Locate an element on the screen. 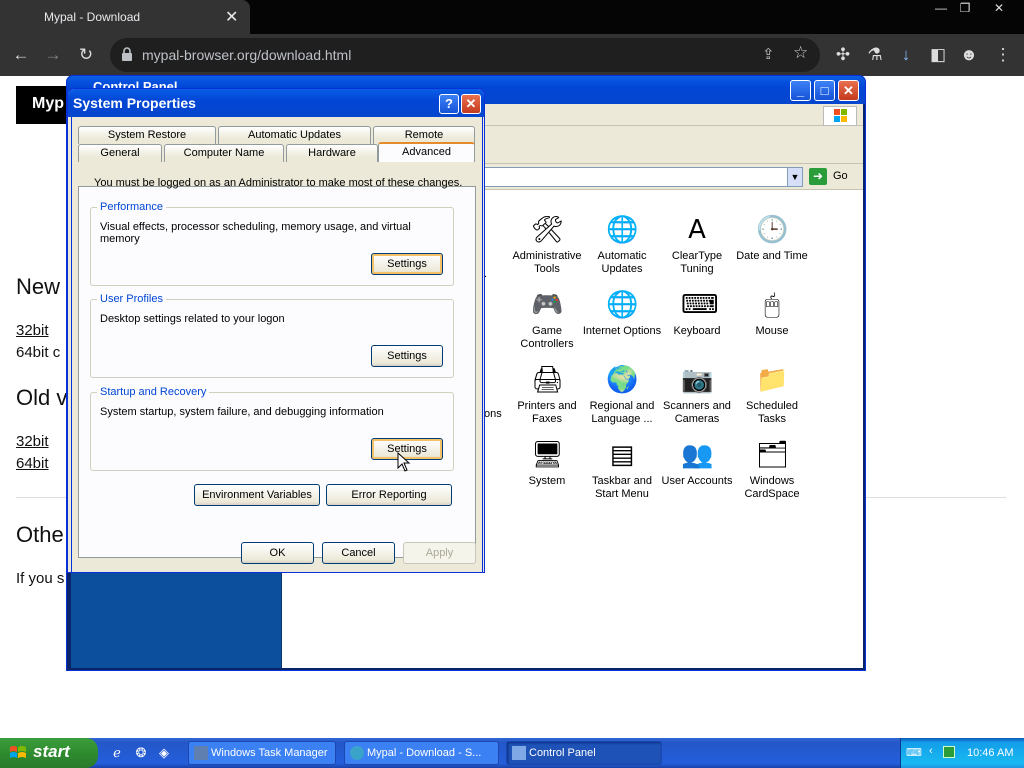 The width and height of the screenshot is (1024, 768). start-button: start is located at coordinates (49, 753).